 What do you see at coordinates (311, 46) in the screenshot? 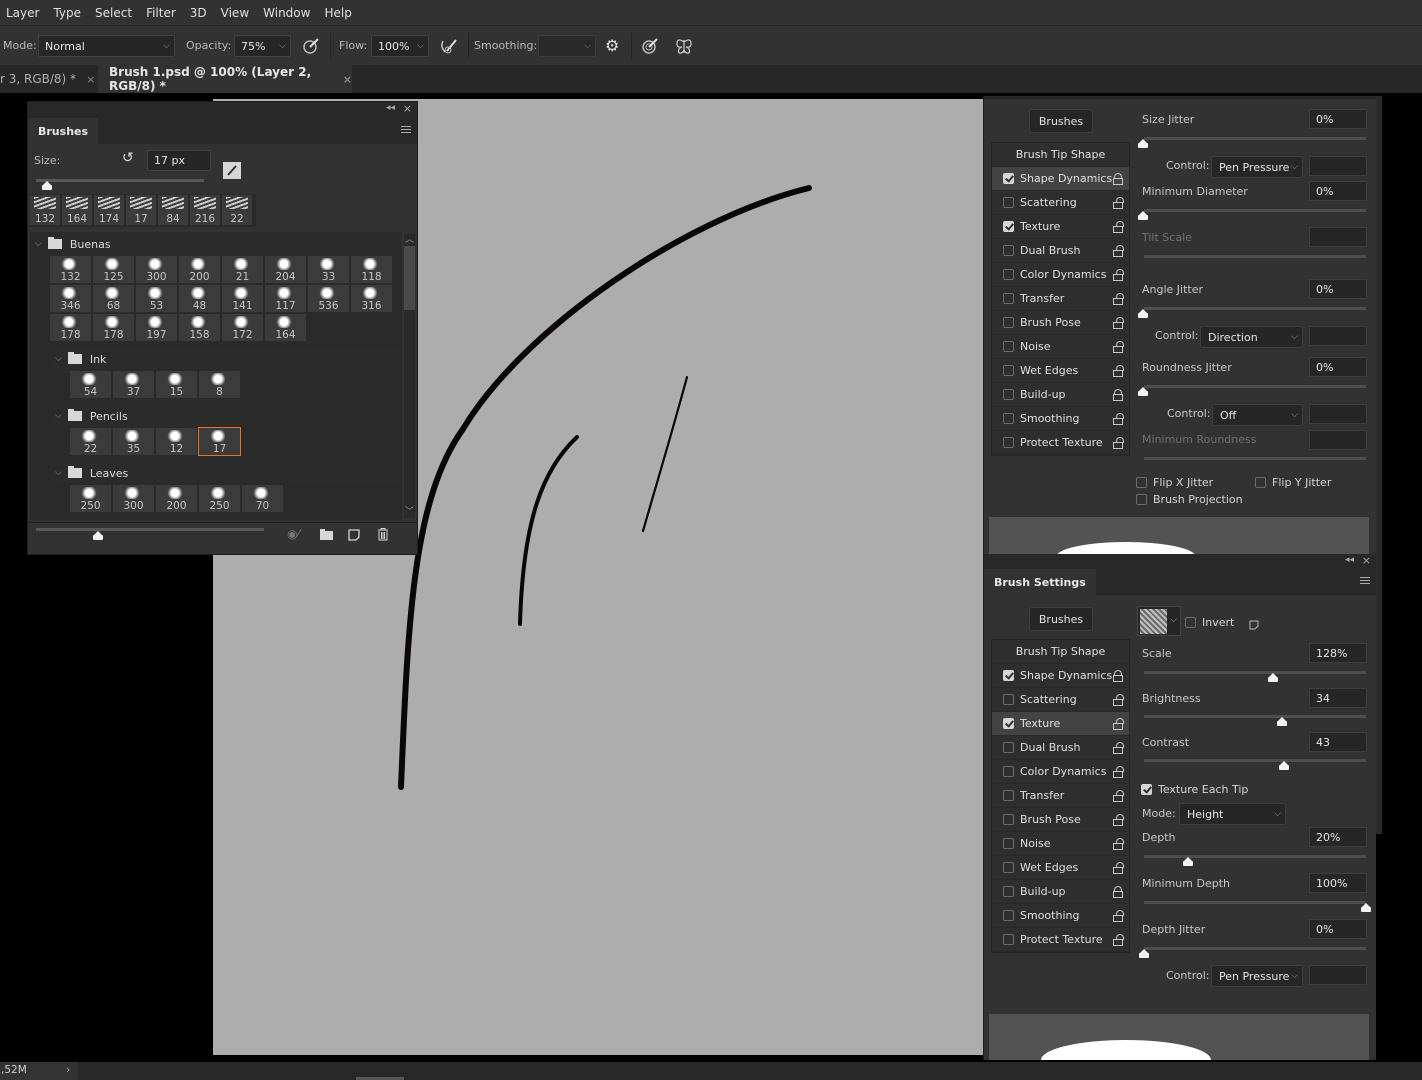
I see `pressure-opacity-icon` at bounding box center [311, 46].